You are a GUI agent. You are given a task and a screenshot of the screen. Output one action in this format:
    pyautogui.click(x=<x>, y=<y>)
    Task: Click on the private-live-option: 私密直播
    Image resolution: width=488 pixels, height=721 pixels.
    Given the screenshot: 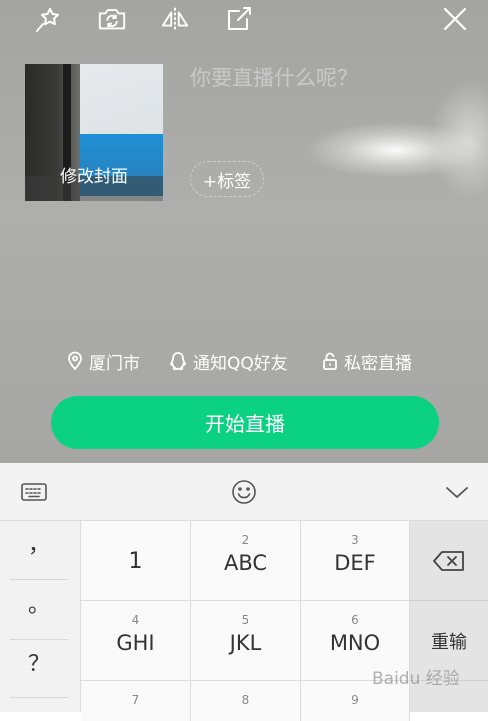 What is the action you would take?
    pyautogui.click(x=367, y=361)
    